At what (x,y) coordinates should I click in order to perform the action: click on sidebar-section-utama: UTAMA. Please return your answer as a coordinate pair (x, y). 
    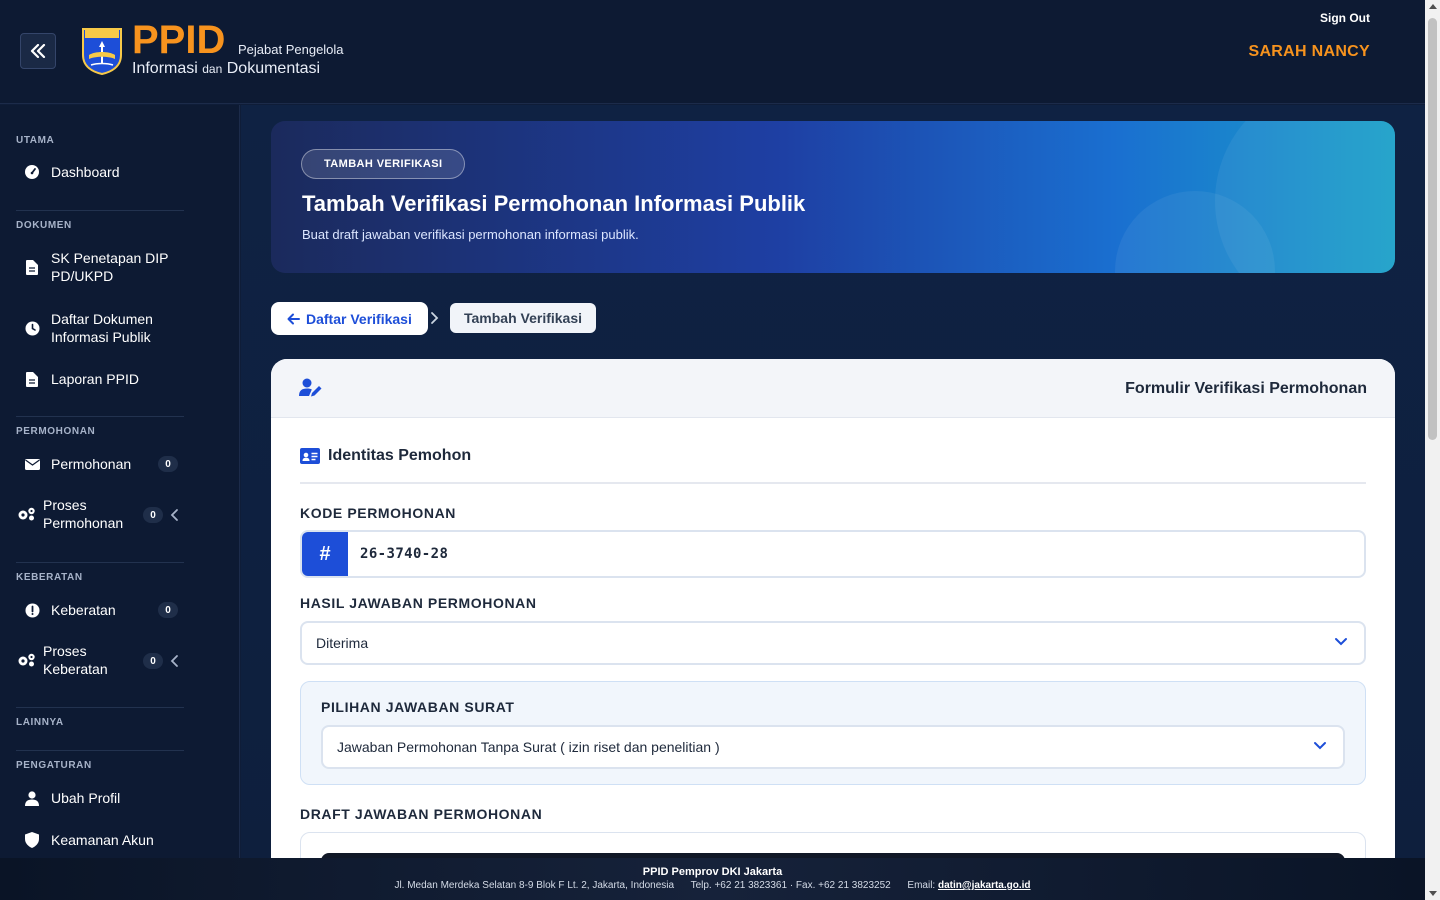
    Looking at the image, I should click on (35, 140).